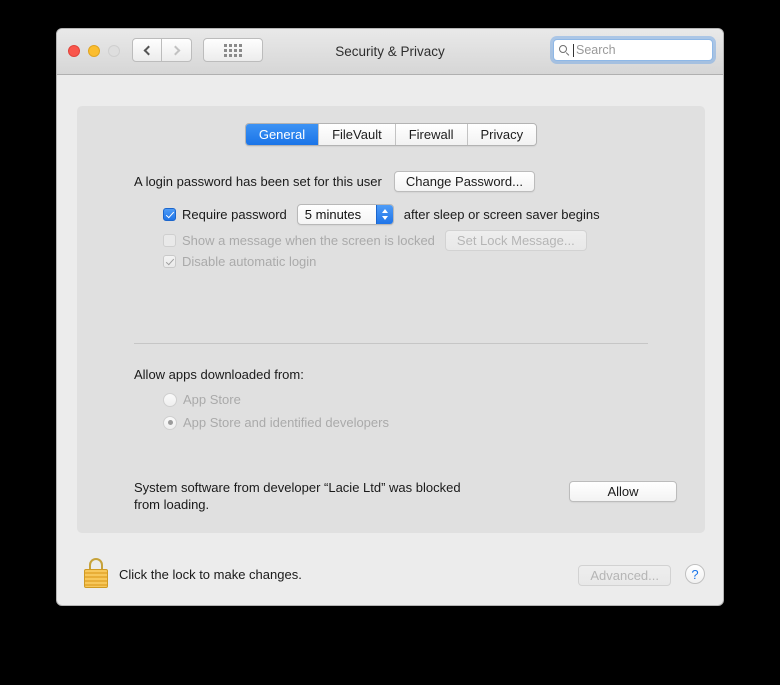  I want to click on radio-app-store-identified-developers, so click(170, 422).